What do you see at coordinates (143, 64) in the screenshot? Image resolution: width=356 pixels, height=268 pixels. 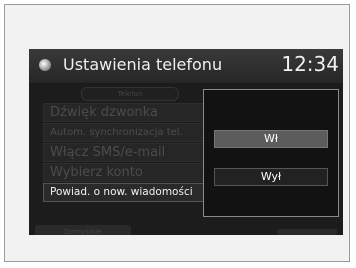 I see `screen-title: Ustawienia telefonu` at bounding box center [143, 64].